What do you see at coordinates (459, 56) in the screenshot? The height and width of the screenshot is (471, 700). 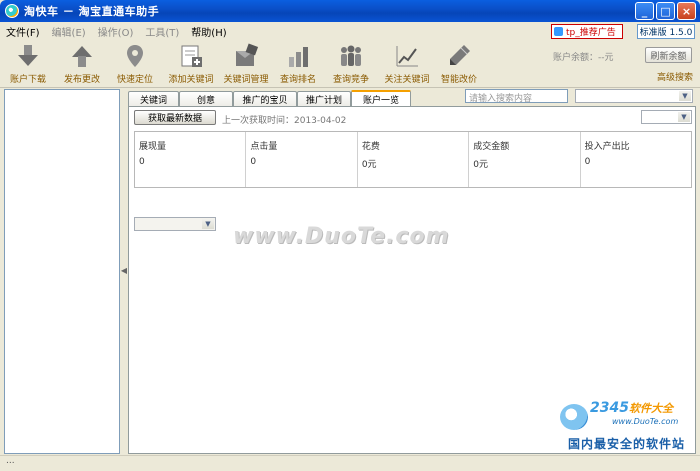 I see `pen-icon` at bounding box center [459, 56].